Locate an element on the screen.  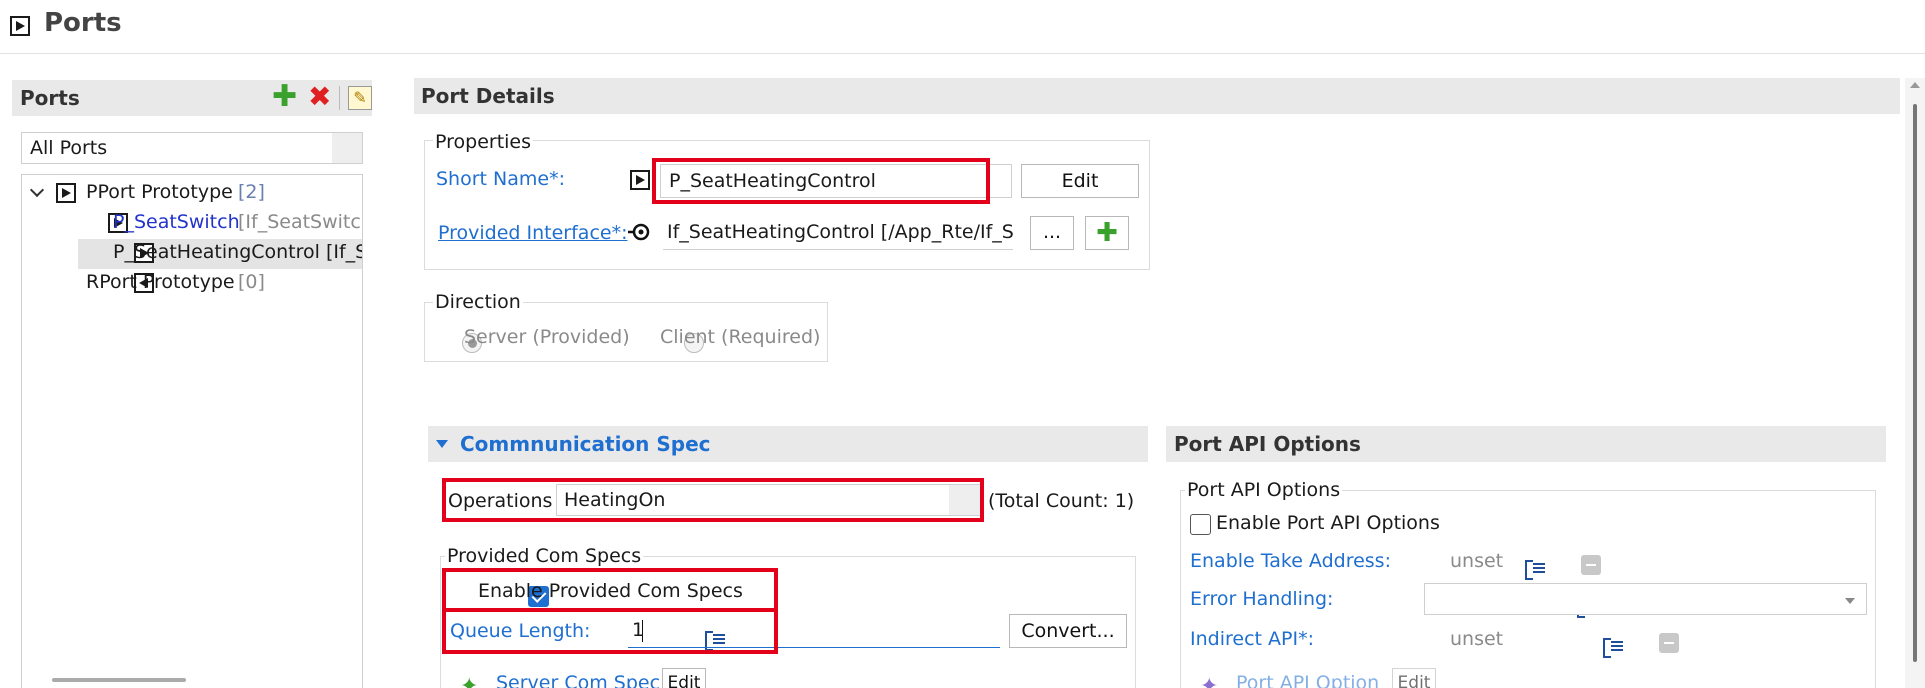
interface-icon is located at coordinates (640, 232).